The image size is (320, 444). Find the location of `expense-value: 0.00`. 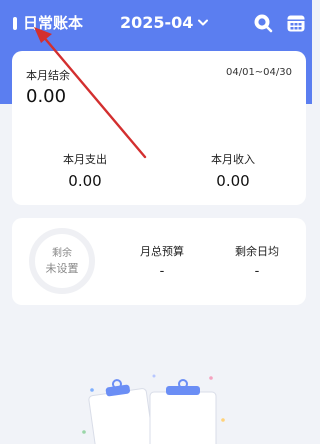

expense-value: 0.00 is located at coordinates (85, 181).